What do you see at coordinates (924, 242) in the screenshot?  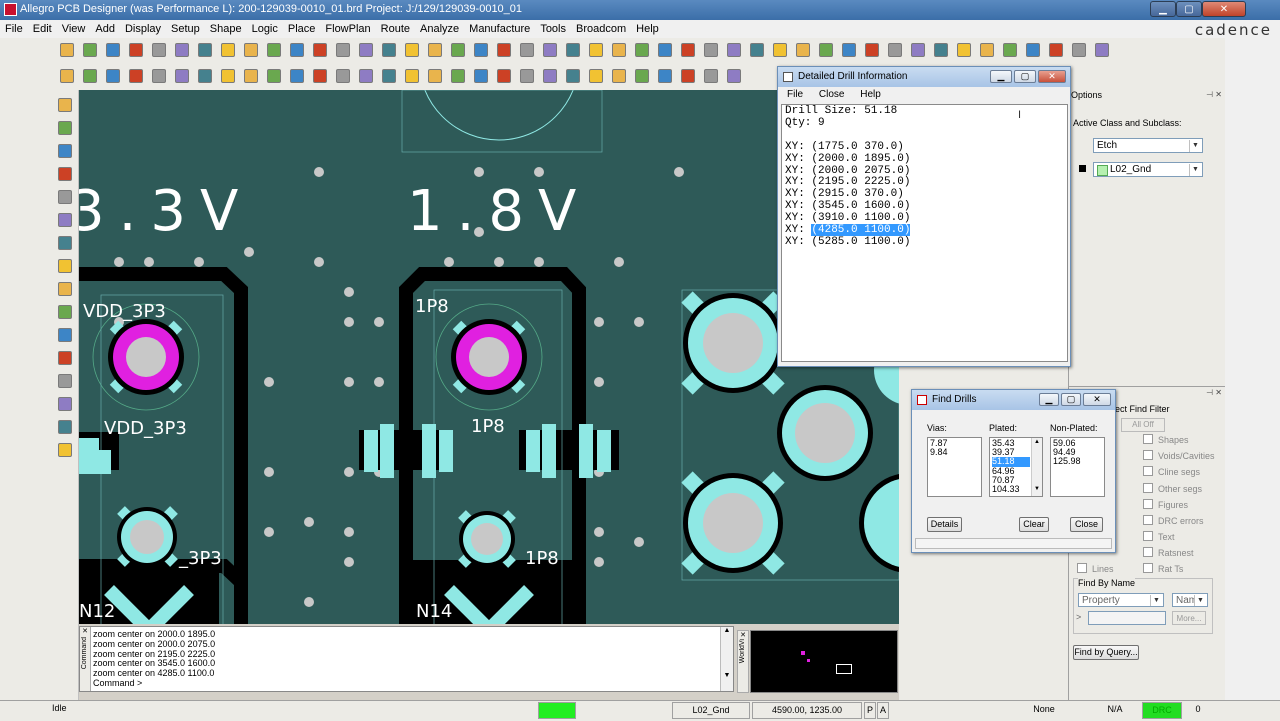 I see `drill-coordinate-row: XY: (5285.0 1100.0)` at bounding box center [924, 242].